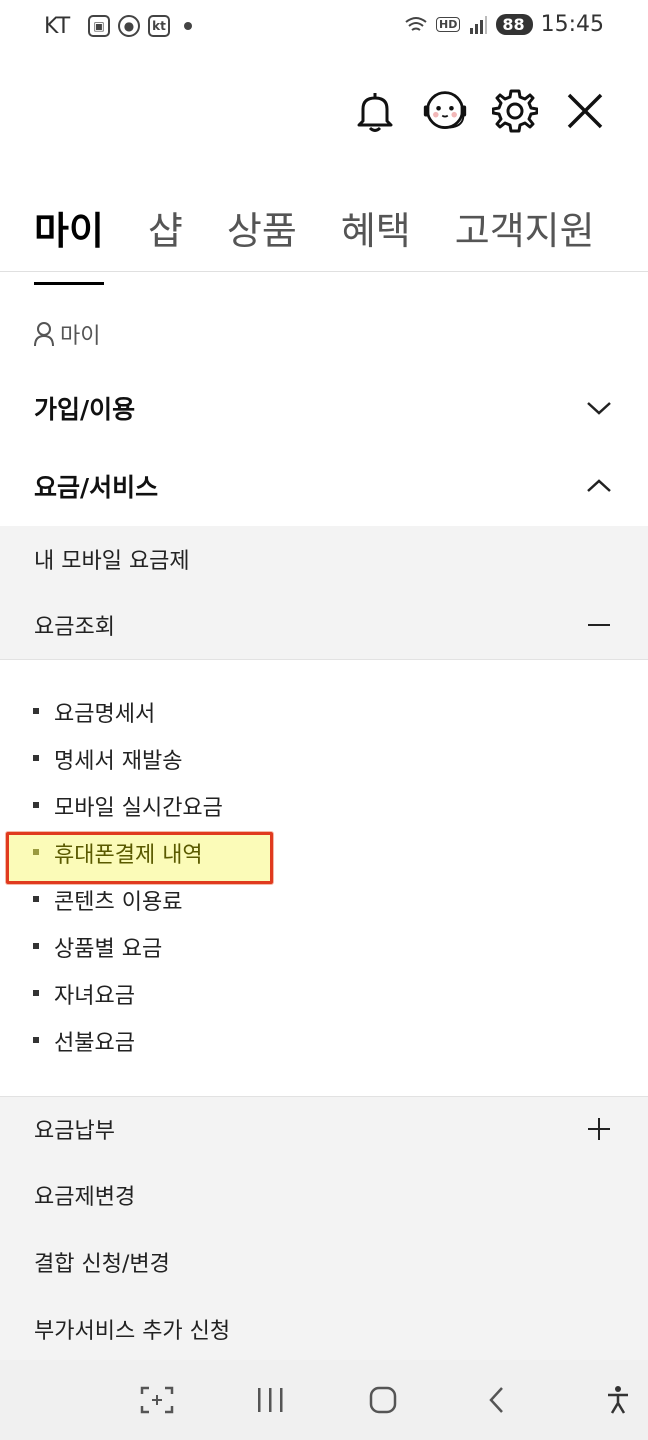  Describe the element at coordinates (74, 1131) in the screenshot. I see `menu-payment-label: 요금납부` at that location.